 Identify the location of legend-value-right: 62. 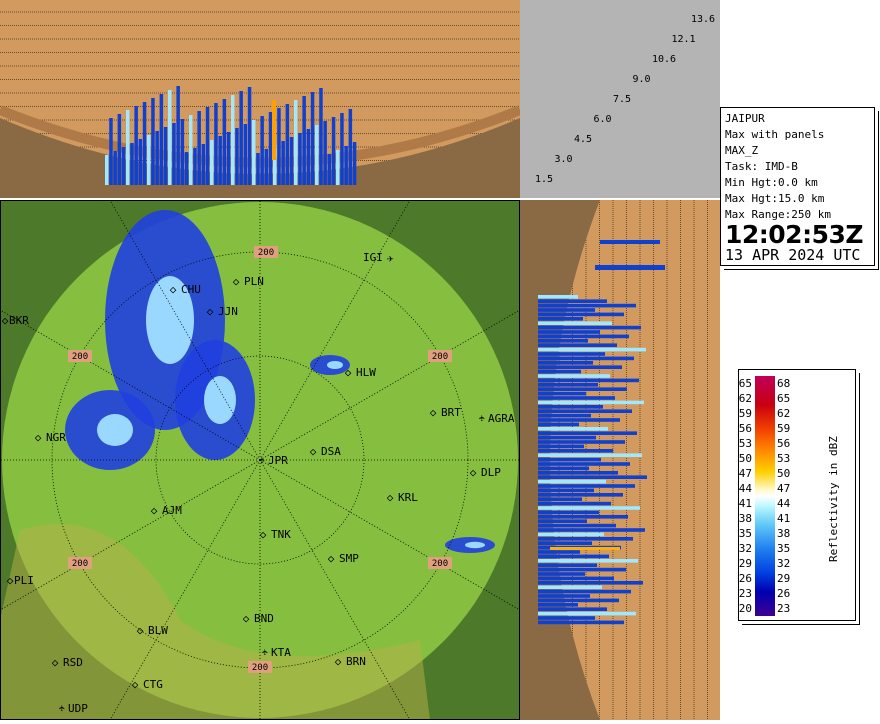
(784, 413).